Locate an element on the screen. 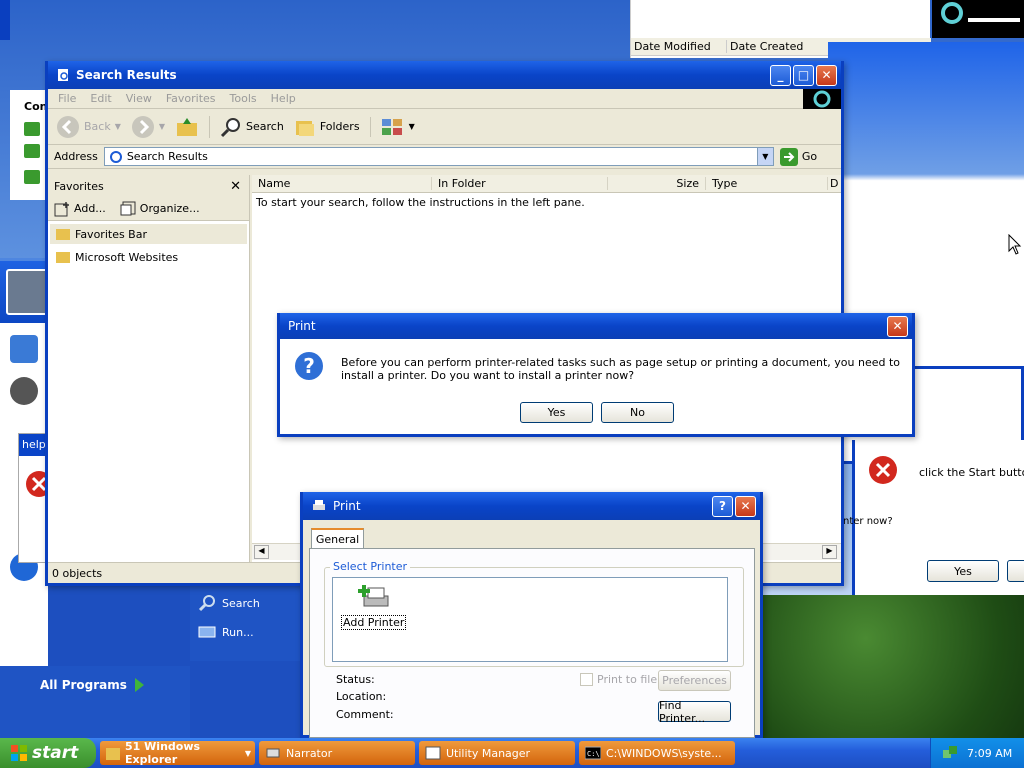  printer-list: Add Printer is located at coordinates (530, 619).